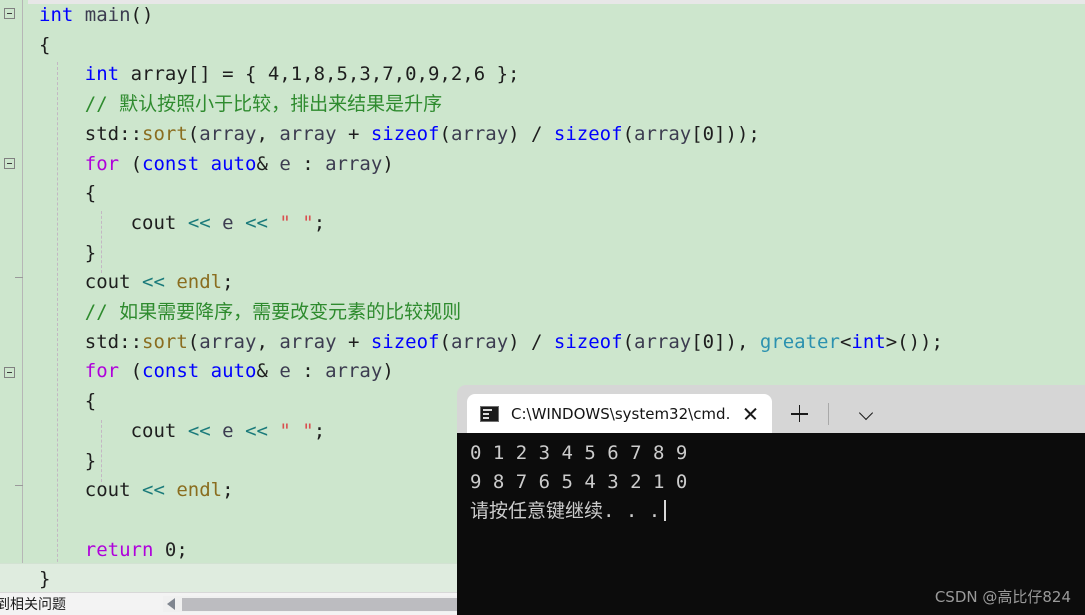  What do you see at coordinates (9, 13) in the screenshot?
I see `fold-toggle-main` at bounding box center [9, 13].